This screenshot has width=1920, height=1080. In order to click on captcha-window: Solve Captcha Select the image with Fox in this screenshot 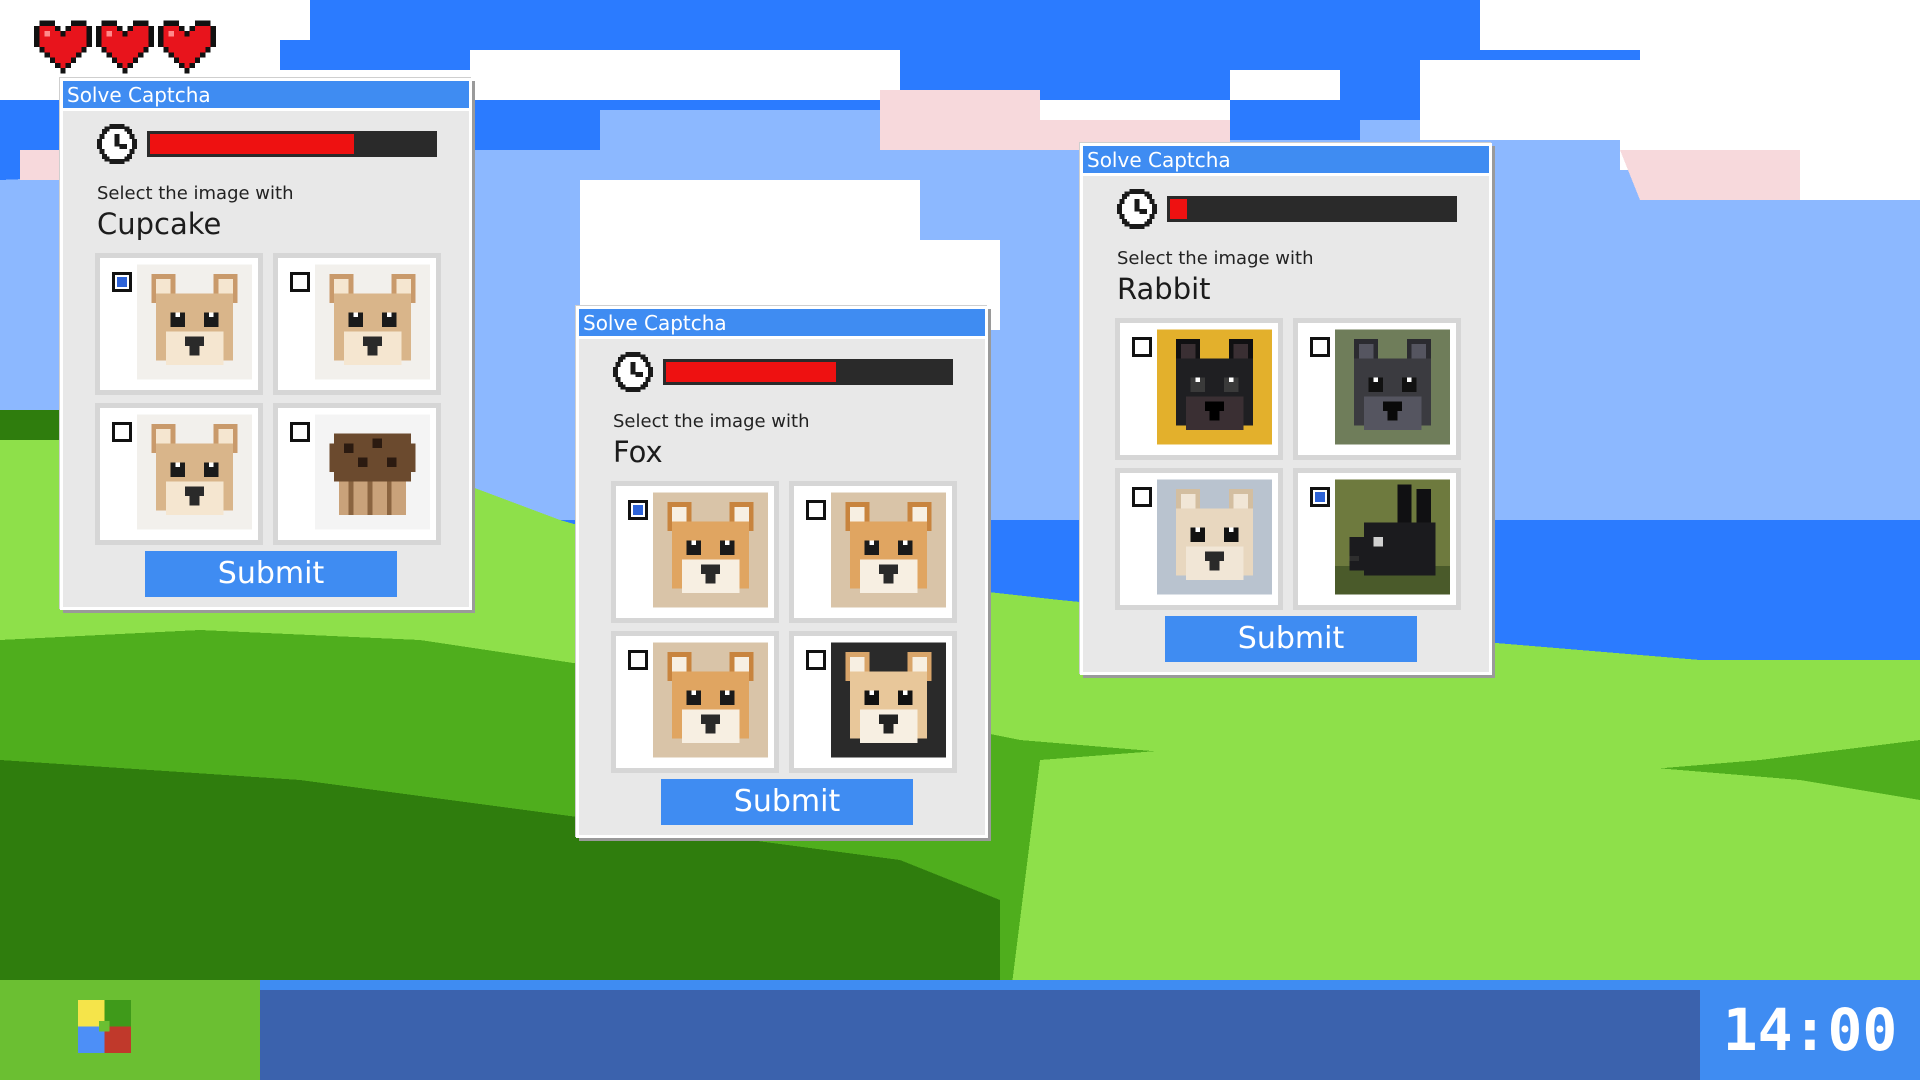, I will do `click(782, 572)`.